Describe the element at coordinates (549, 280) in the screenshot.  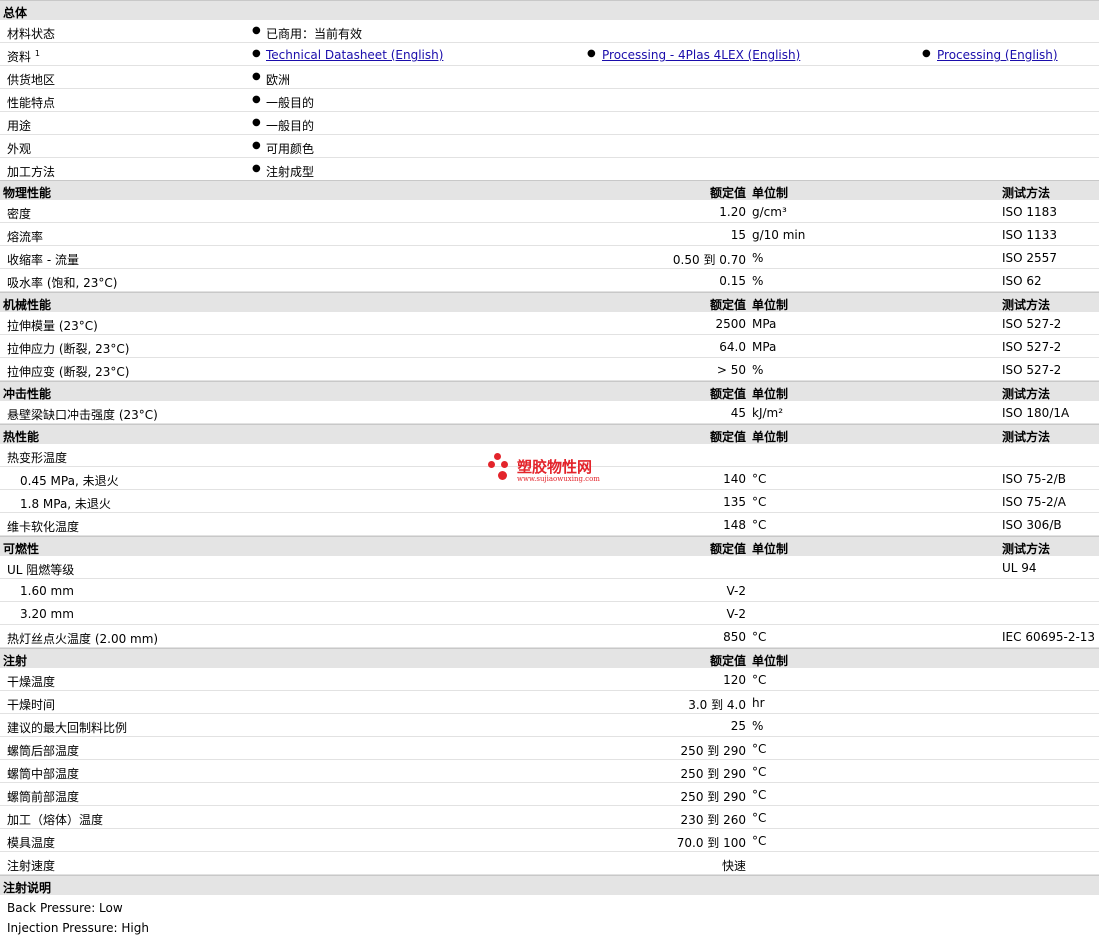
I see `physical-row: 吸水率 (饱和, 23°C) 0.15% ISO 62` at that location.